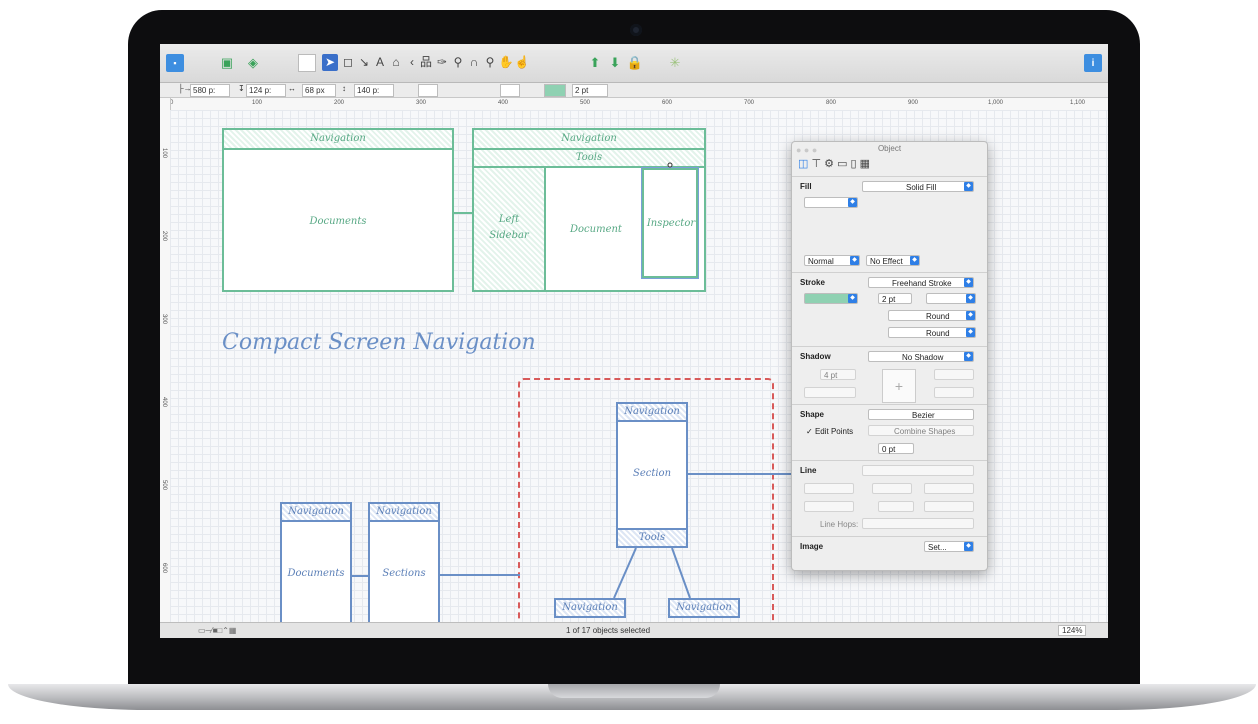 The image size is (1258, 724). Describe the element at coordinates (503, 103) in the screenshot. I see `ruler-tick: 400` at that location.